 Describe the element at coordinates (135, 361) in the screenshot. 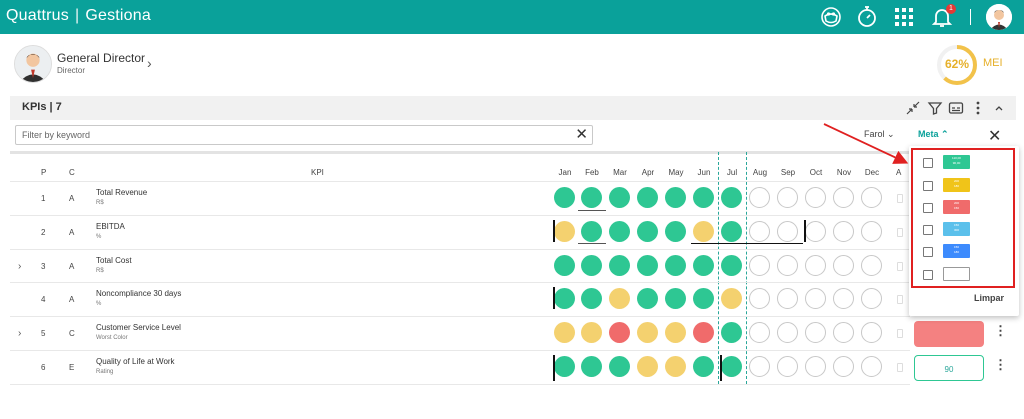

I see `kpi-name: Quality of Life at Work` at that location.